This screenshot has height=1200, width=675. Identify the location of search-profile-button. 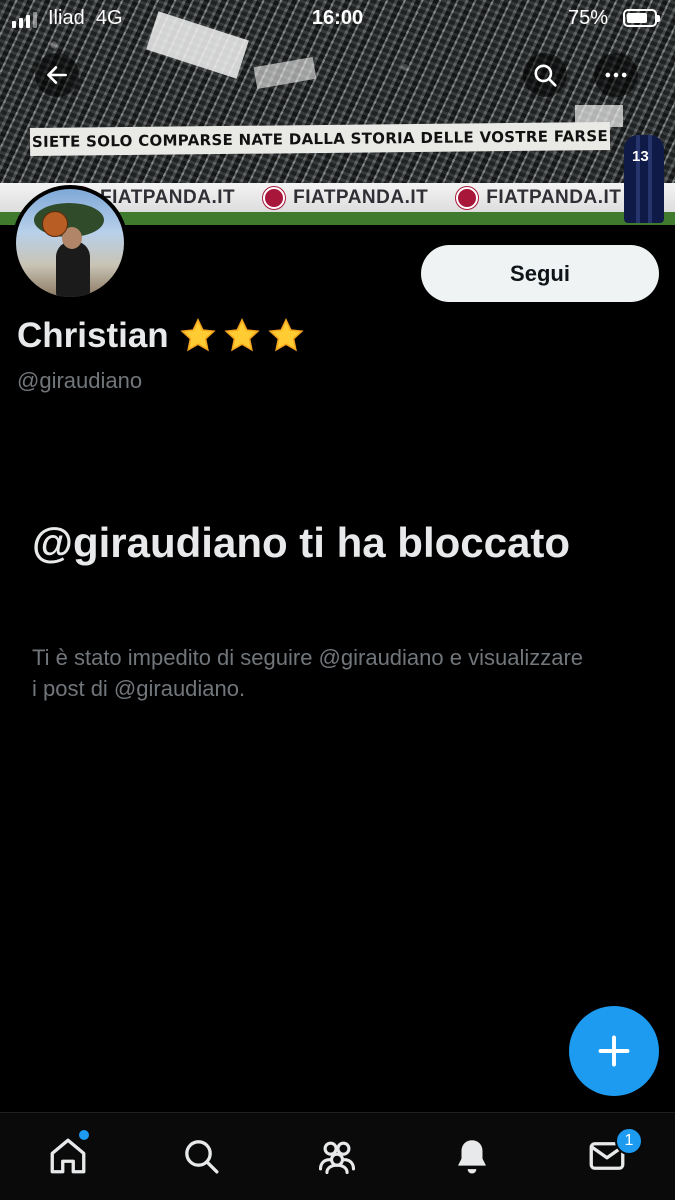
(545, 75).